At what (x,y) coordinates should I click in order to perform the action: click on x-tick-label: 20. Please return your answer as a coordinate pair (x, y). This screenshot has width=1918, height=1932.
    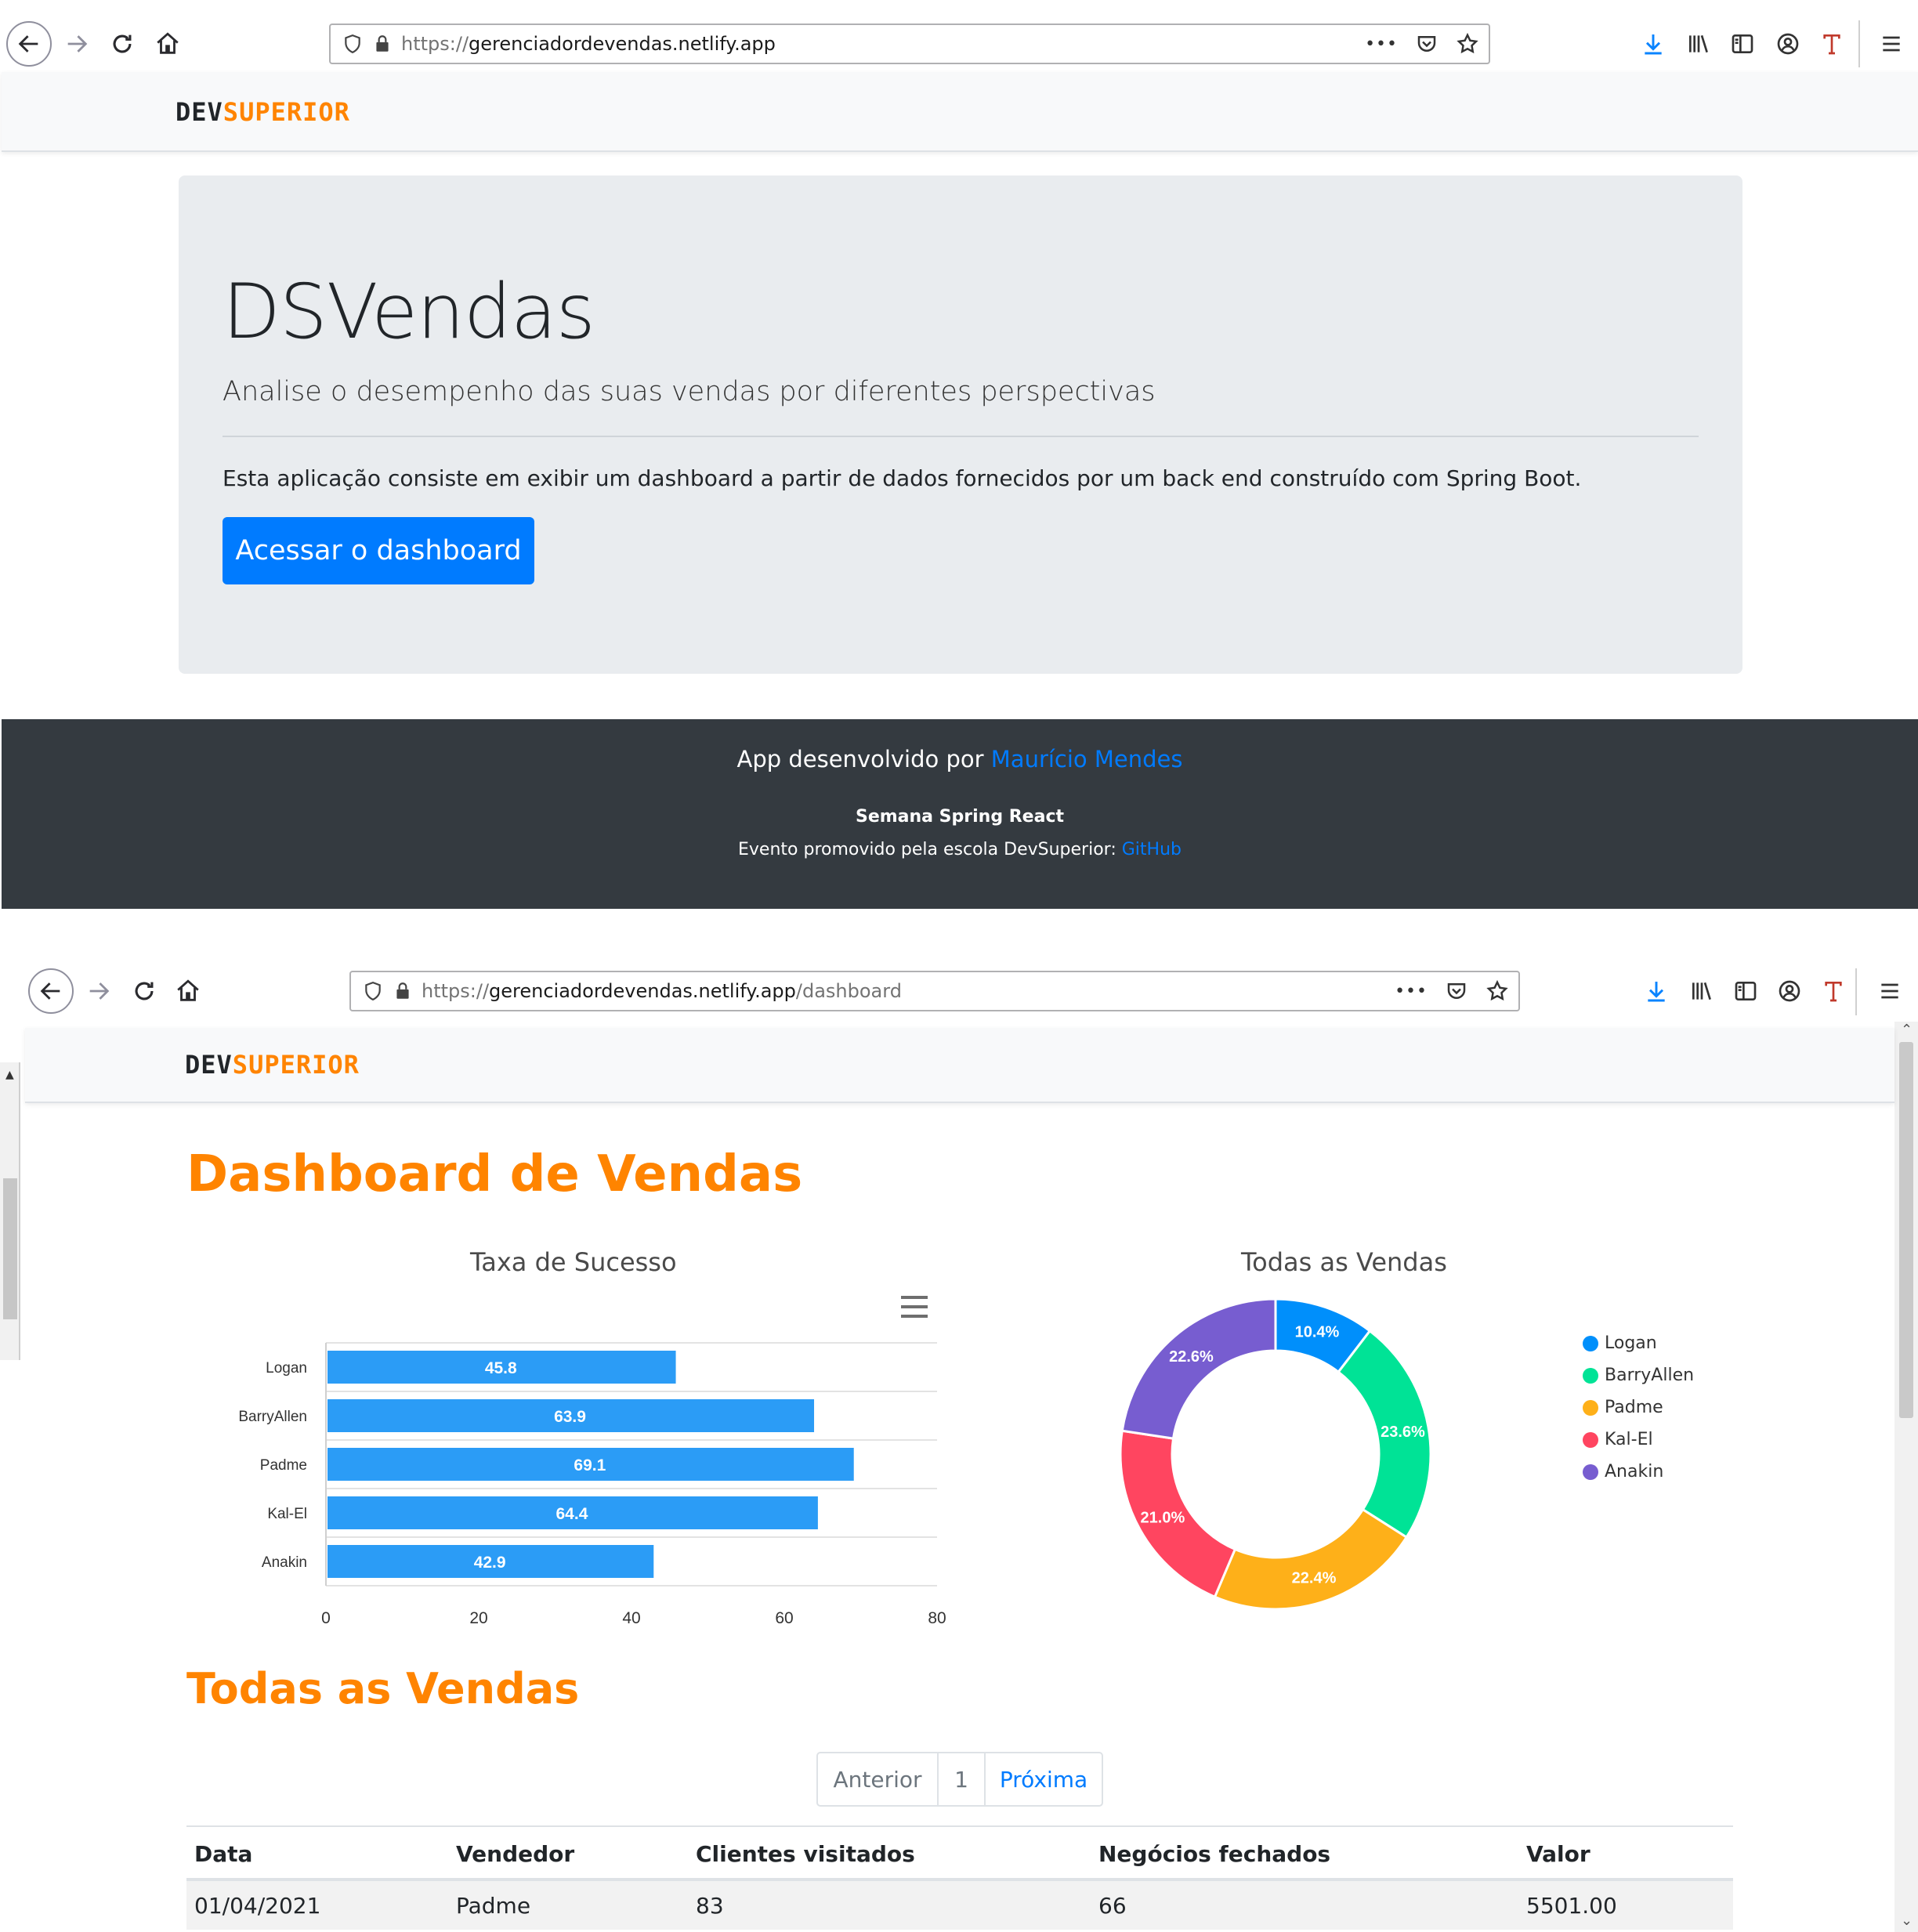
    Looking at the image, I should click on (478, 1618).